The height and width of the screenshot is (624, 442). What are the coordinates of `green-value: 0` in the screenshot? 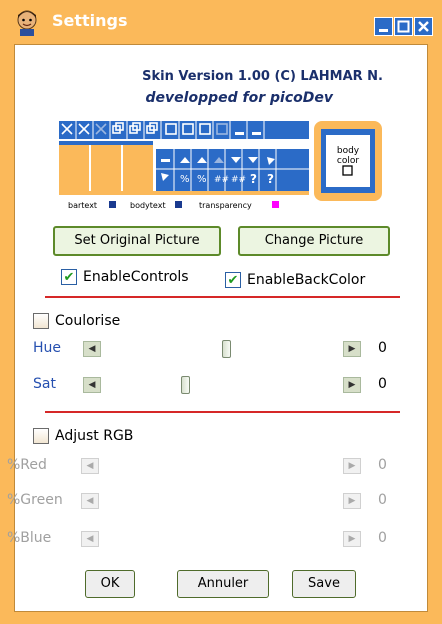 It's located at (382, 500).